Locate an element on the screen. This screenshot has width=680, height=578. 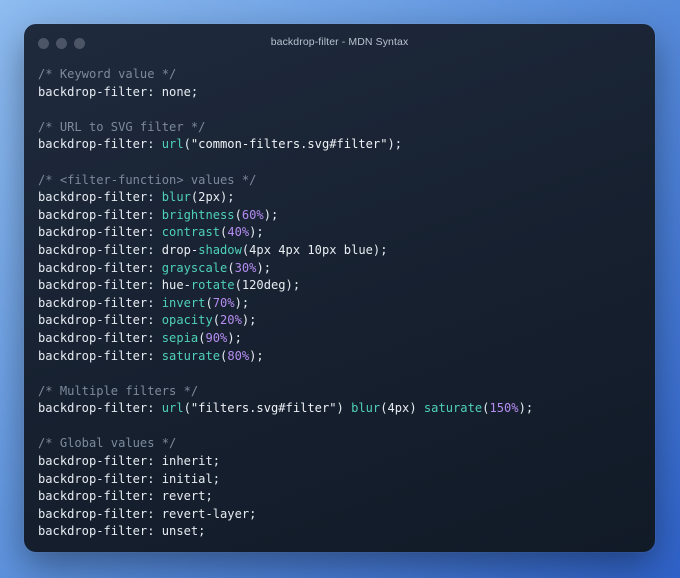
code-comment: /* <filter-function> values */ is located at coordinates (147, 179).